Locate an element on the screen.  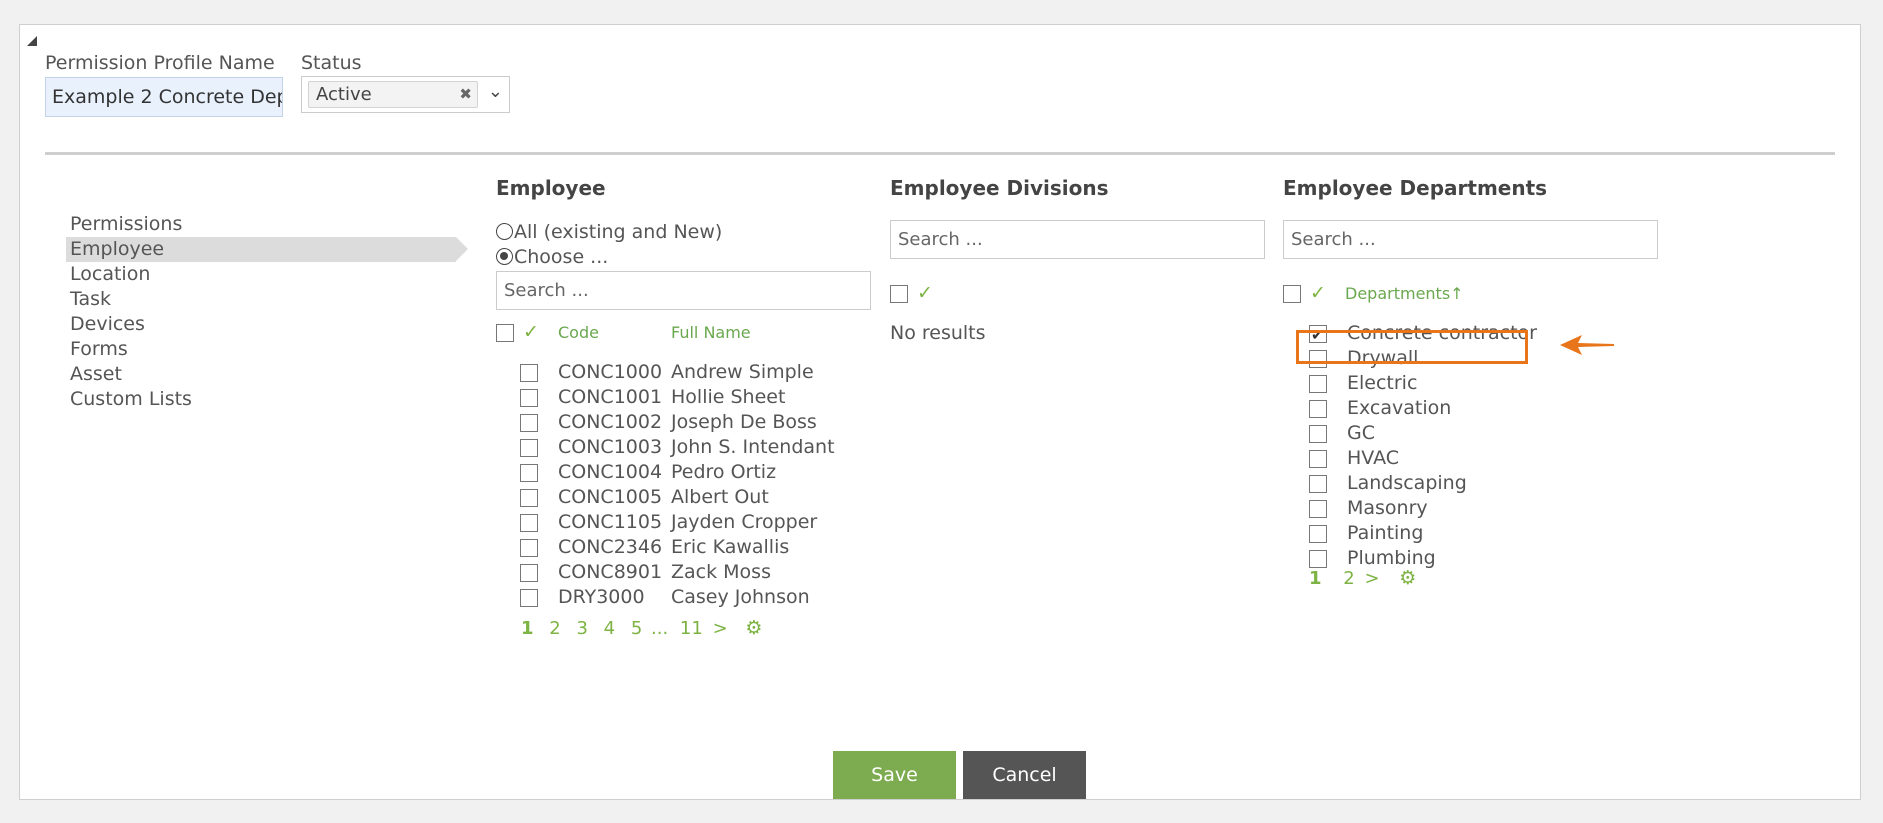
sidebar-item-custom-lists: Custom Lists is located at coordinates (261, 399).